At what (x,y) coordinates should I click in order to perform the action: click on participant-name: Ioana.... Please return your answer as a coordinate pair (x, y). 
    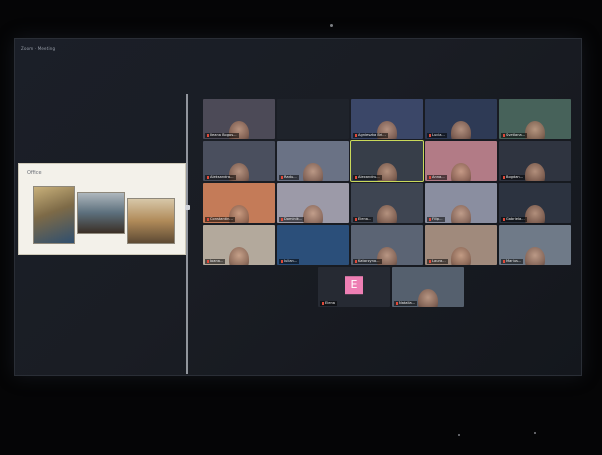
    Looking at the image, I should click on (215, 261).